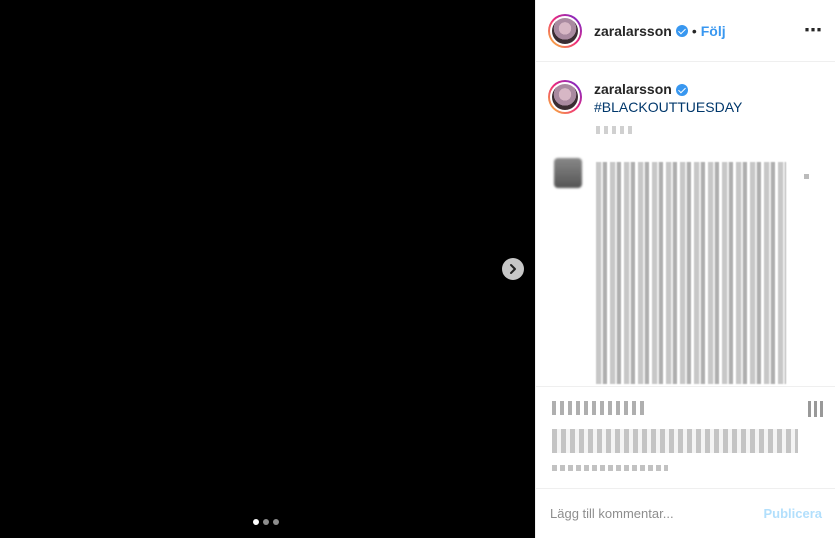 This screenshot has width=835, height=538. I want to click on comment-bar: Publicera, so click(685, 513).